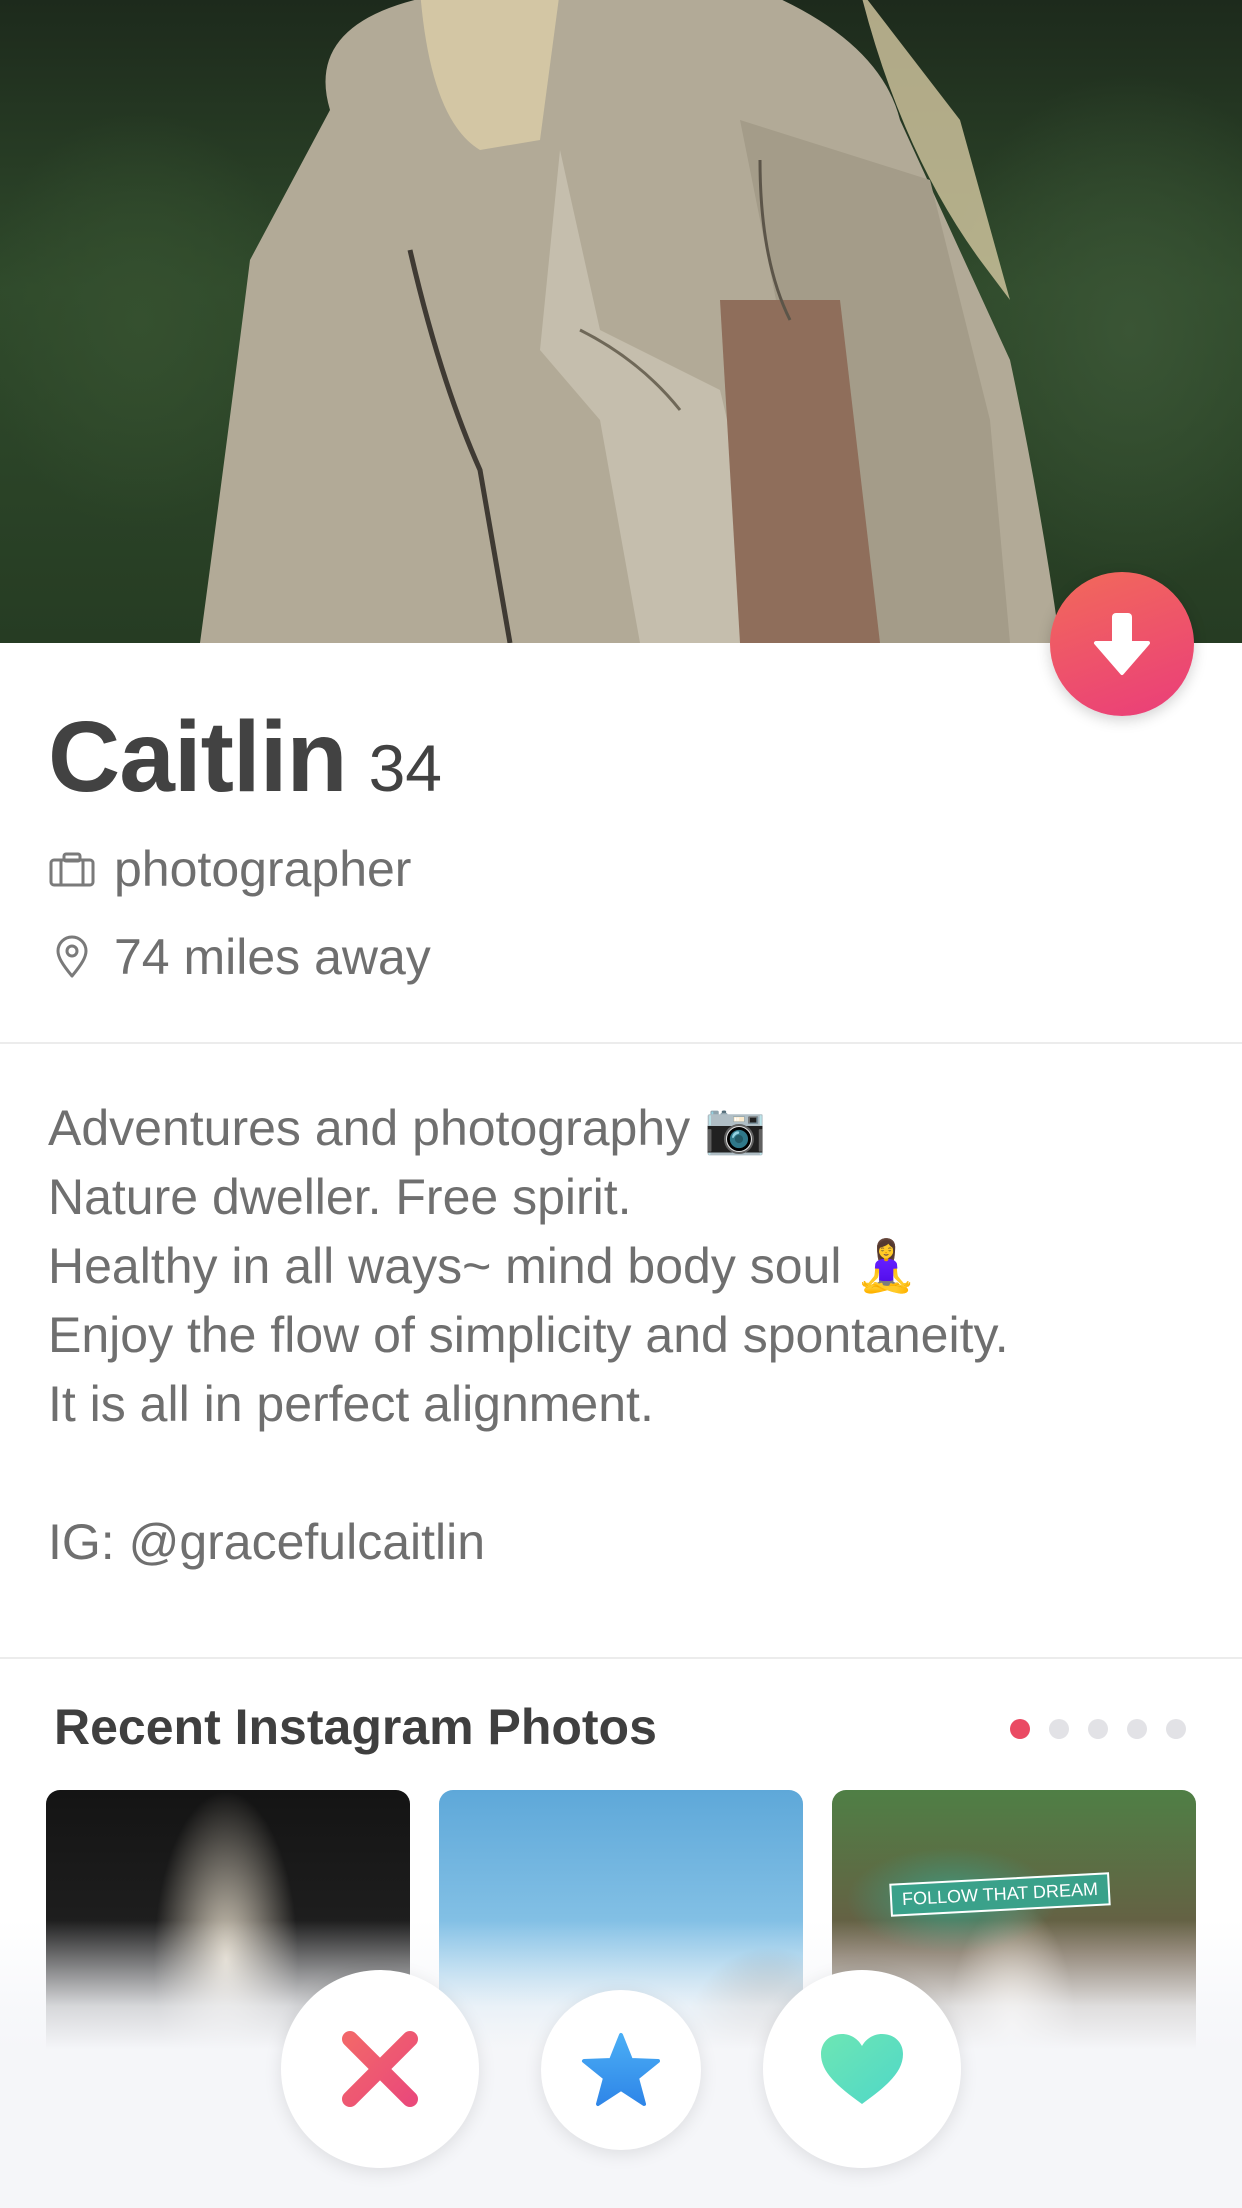 Image resolution: width=1242 pixels, height=2208 pixels. I want to click on bio-line: Adventures and photography 📷, so click(407, 1128).